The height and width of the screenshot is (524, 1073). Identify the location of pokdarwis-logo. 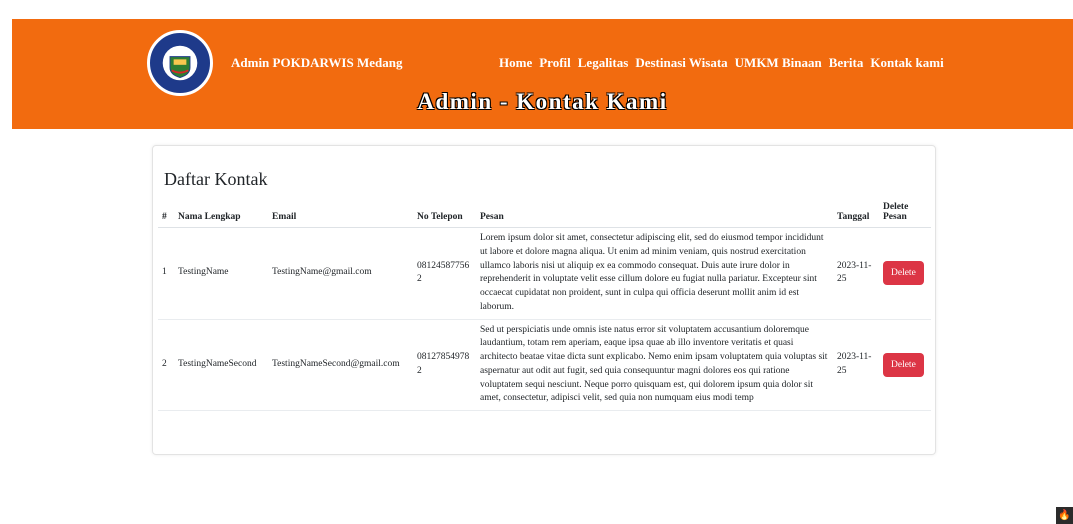
(180, 63).